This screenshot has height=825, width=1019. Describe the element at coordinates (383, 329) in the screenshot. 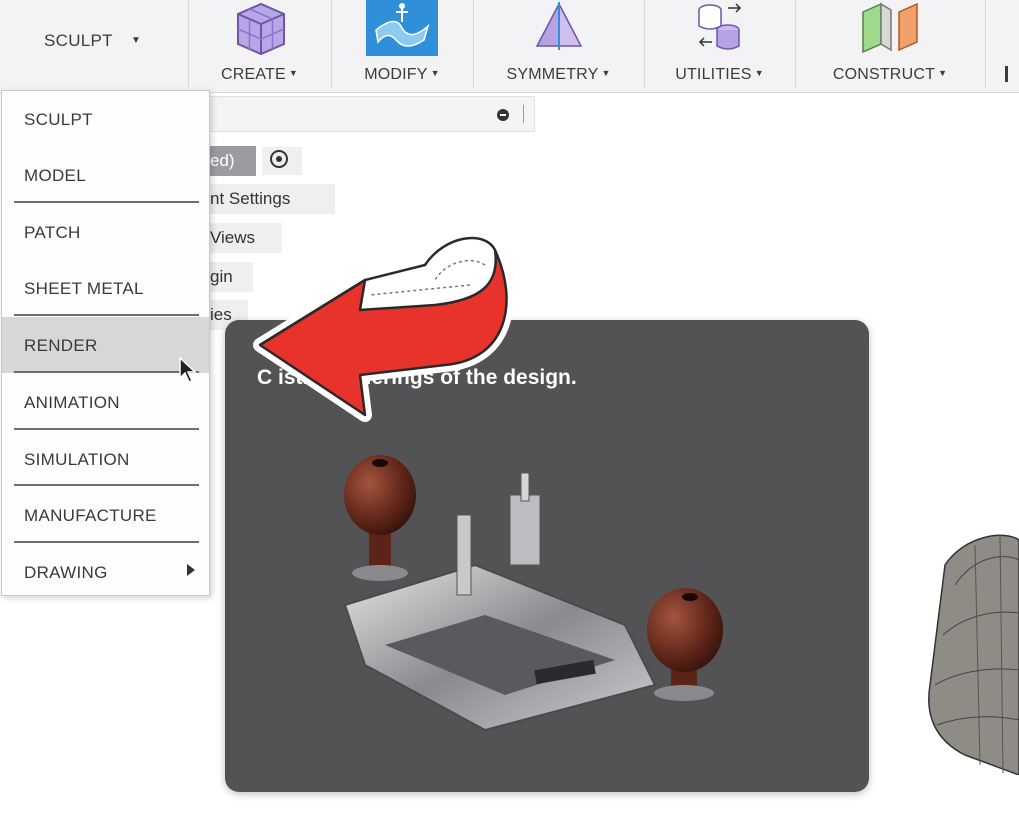

I see `red-arrow-annotation` at that location.